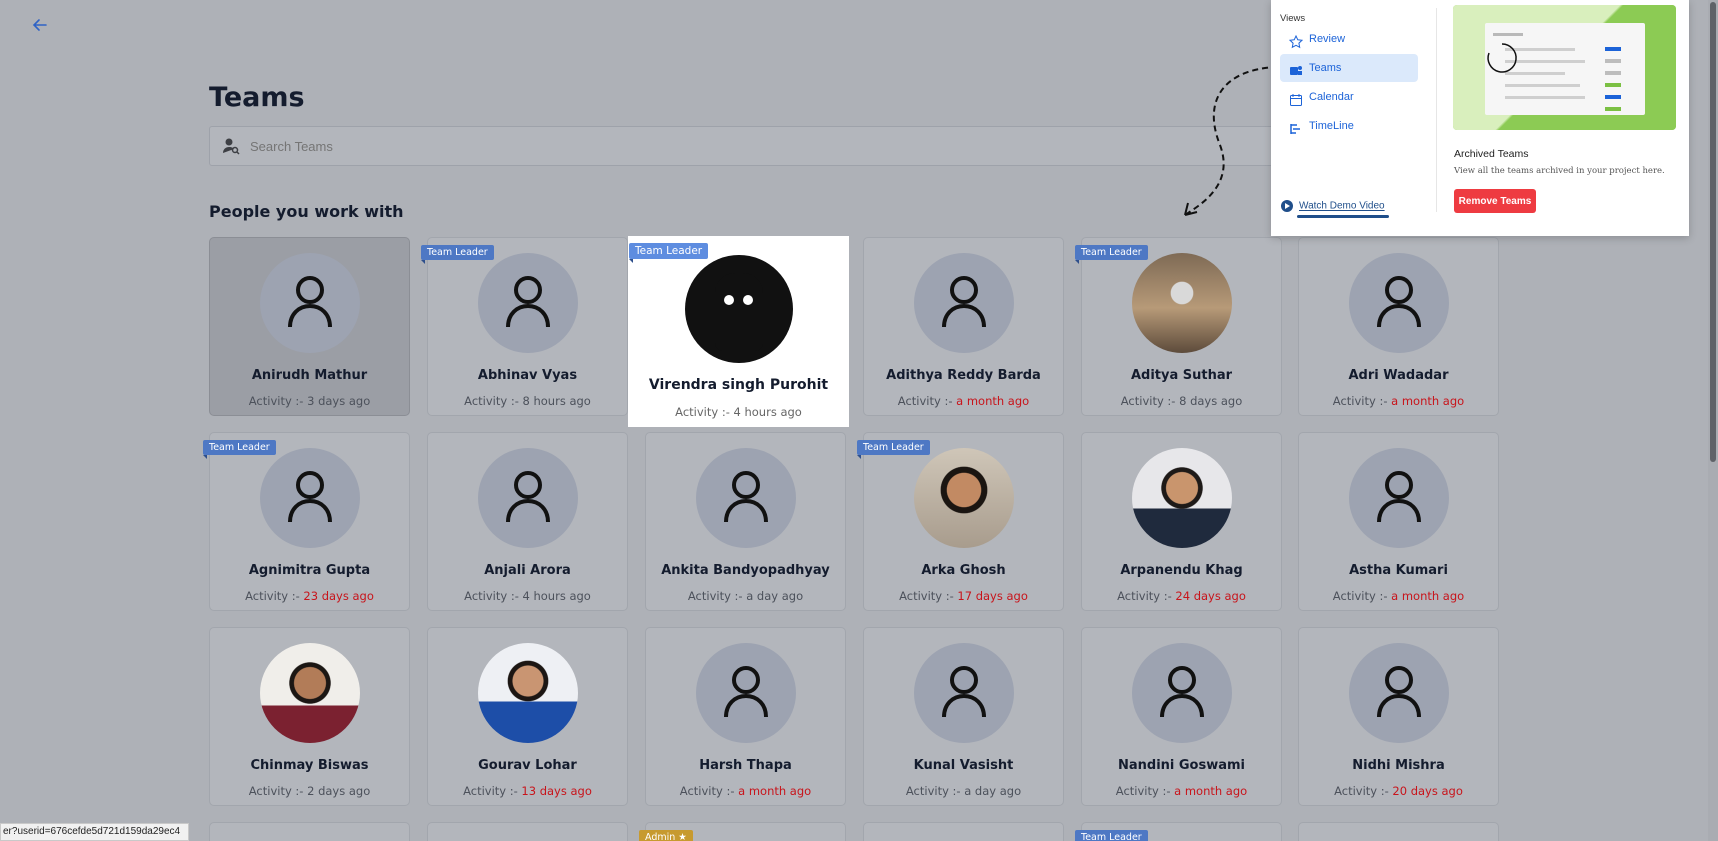 The height and width of the screenshot is (841, 1718). What do you see at coordinates (1349, 97) in the screenshot?
I see `view-calendar: Calendar` at bounding box center [1349, 97].